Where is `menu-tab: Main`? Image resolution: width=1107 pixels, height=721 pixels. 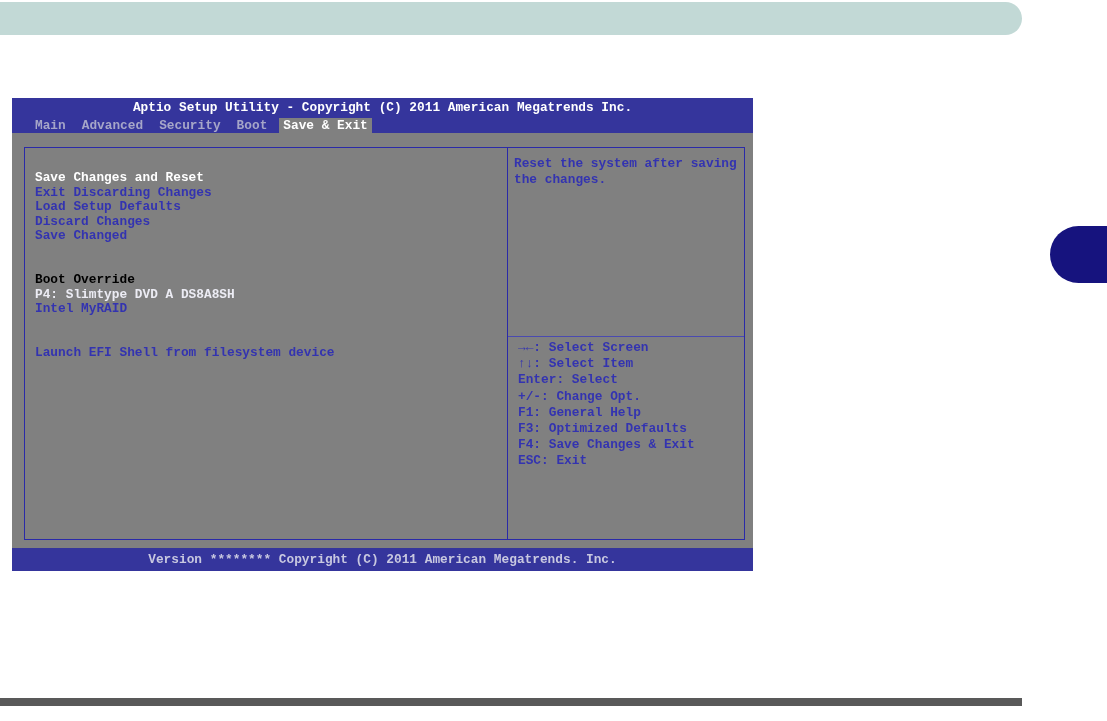 menu-tab: Main is located at coordinates (50, 125).